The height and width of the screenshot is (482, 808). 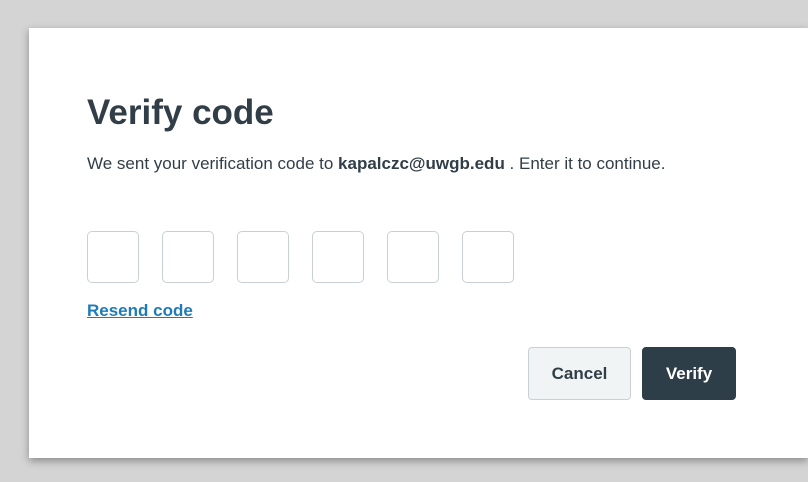 I want to click on message-suffix: . Enter it to continue., so click(x=585, y=163).